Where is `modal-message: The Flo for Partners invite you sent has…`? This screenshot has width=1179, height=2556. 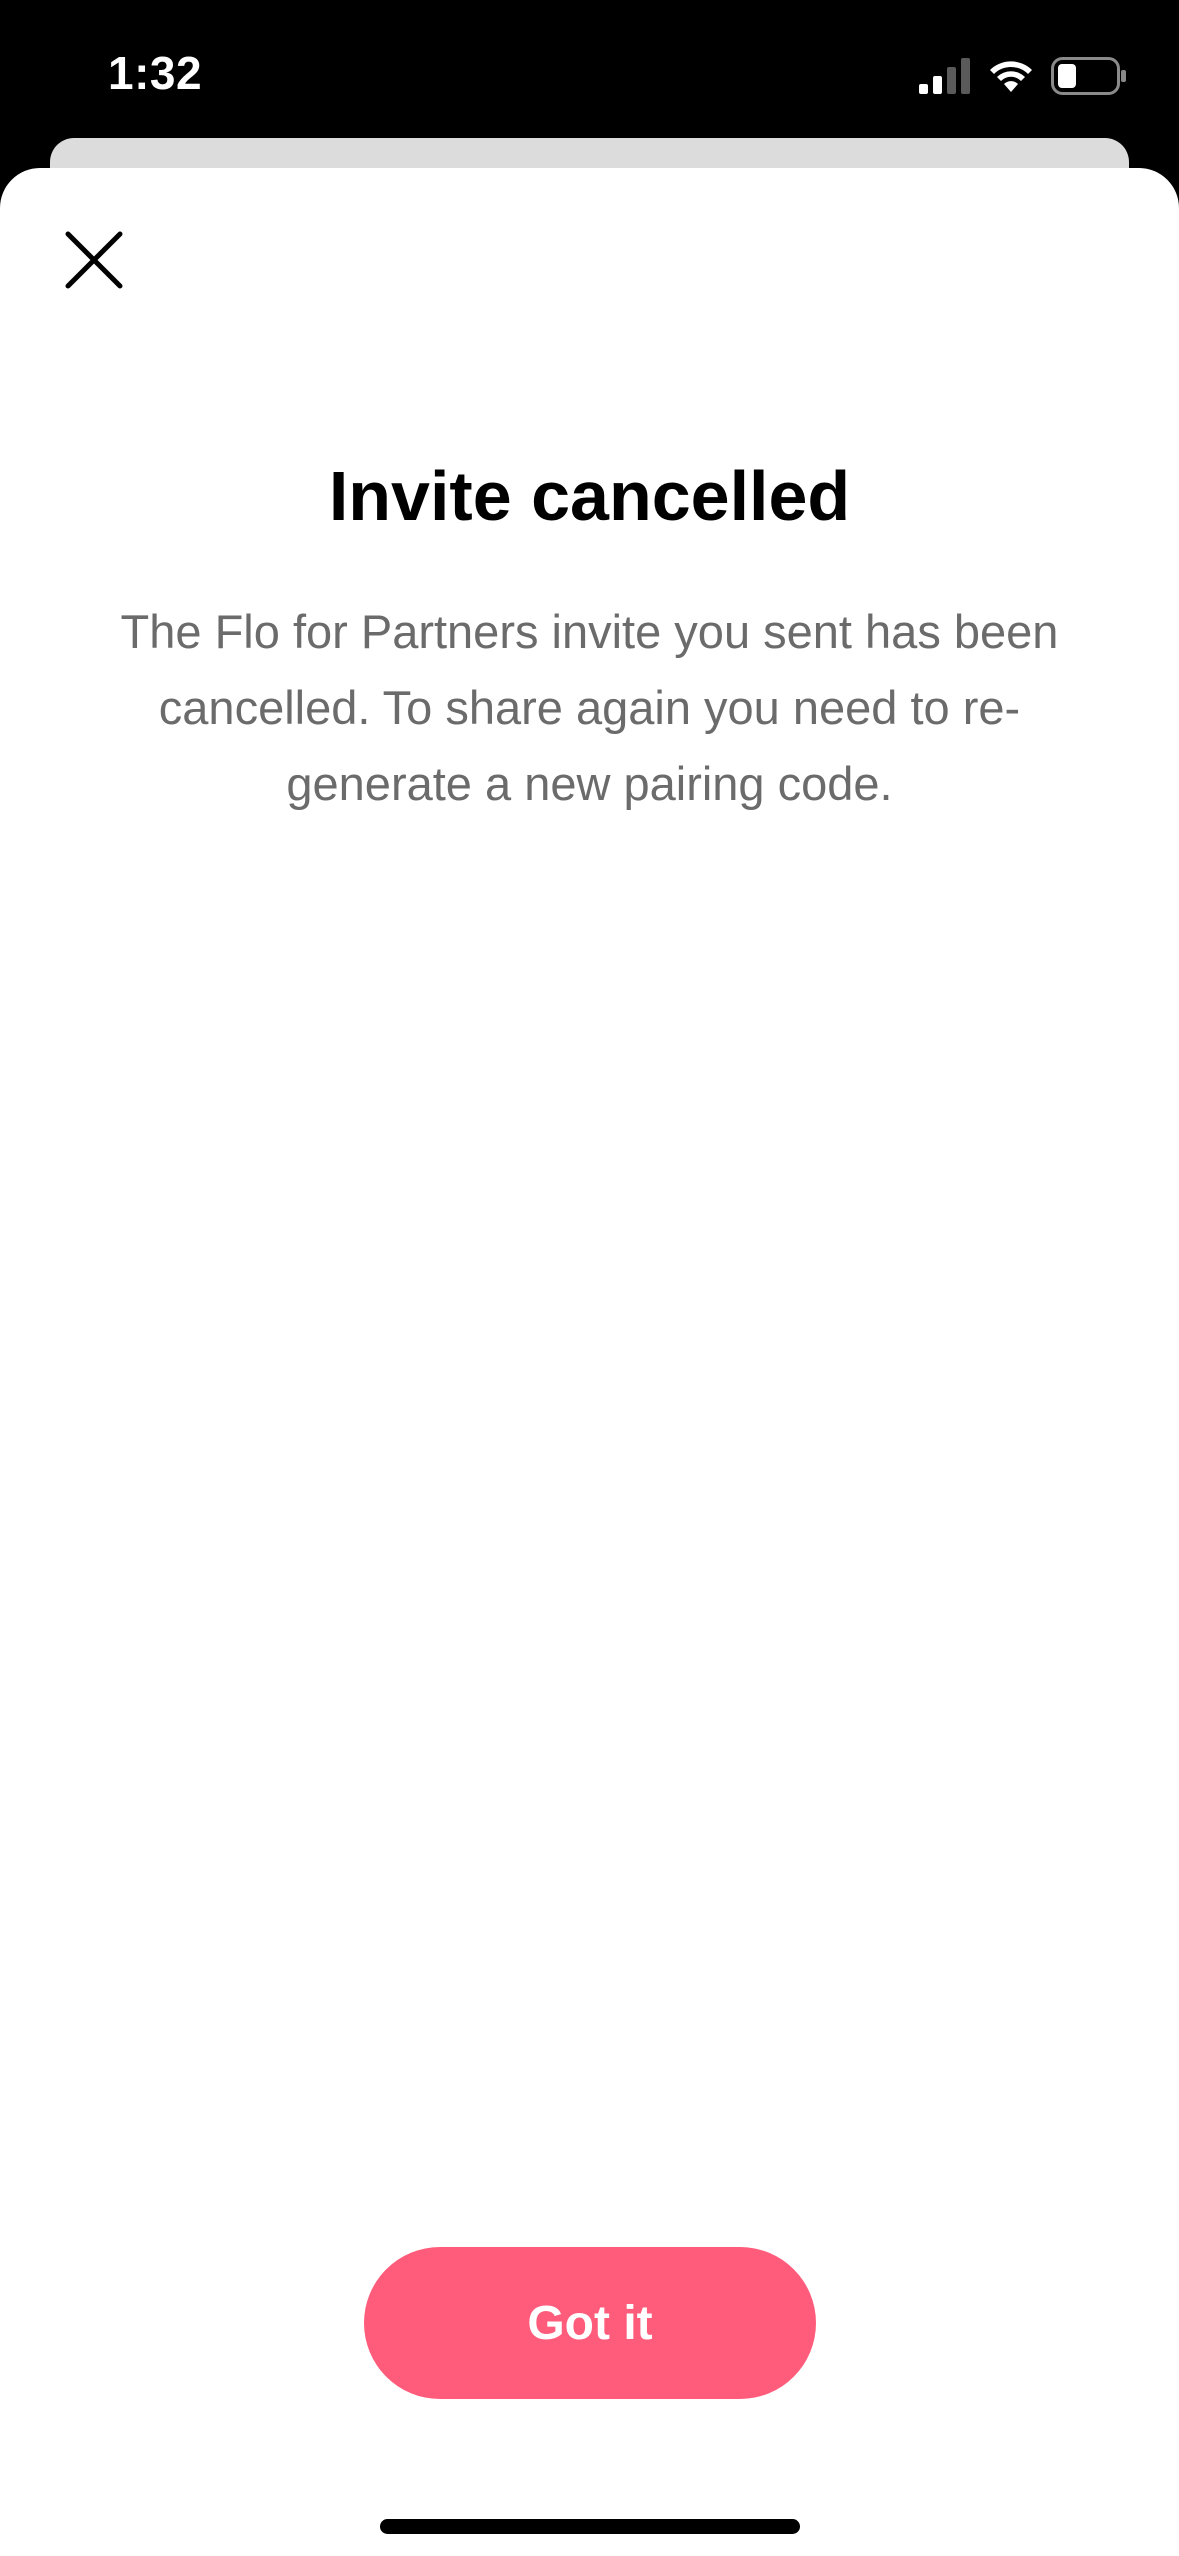 modal-message: The Flo for Partners invite you sent has… is located at coordinates (589, 707).